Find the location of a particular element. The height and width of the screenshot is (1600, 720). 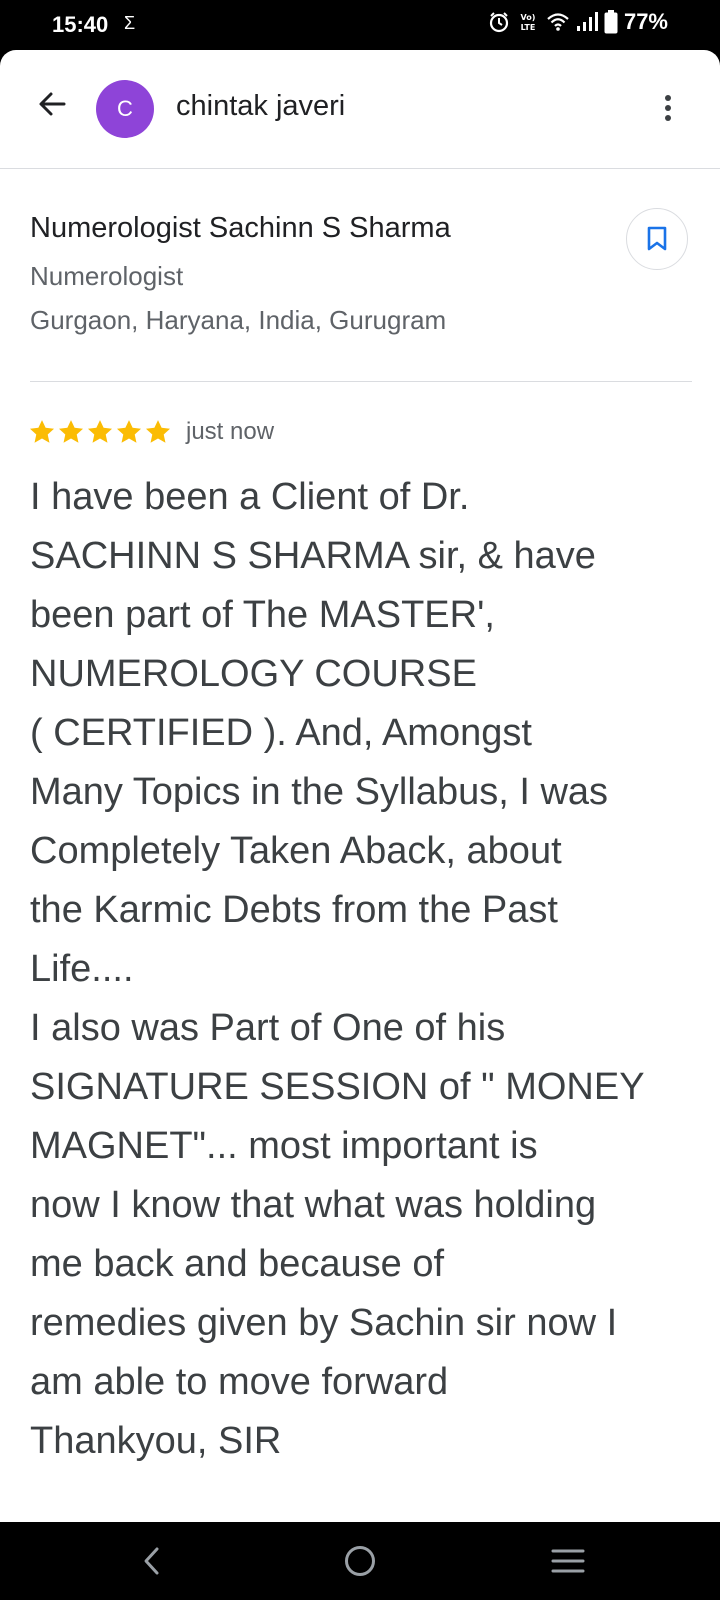

more-vert-icon is located at coordinates (668, 108).